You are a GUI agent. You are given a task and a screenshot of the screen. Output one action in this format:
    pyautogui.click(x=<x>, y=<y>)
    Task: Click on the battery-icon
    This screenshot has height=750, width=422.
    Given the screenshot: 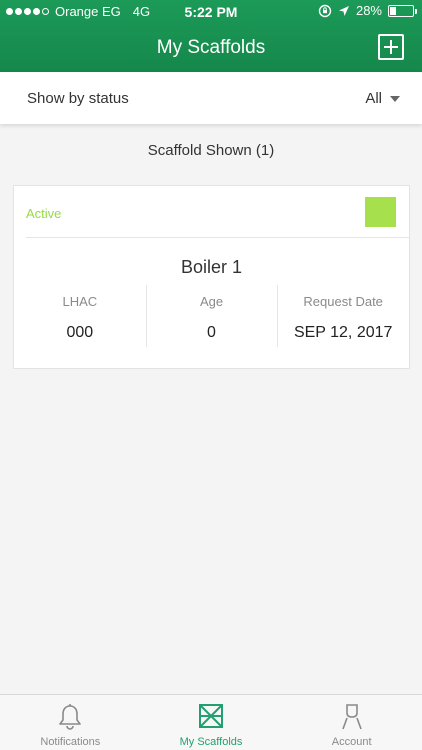 What is the action you would take?
    pyautogui.click(x=402, y=10)
    